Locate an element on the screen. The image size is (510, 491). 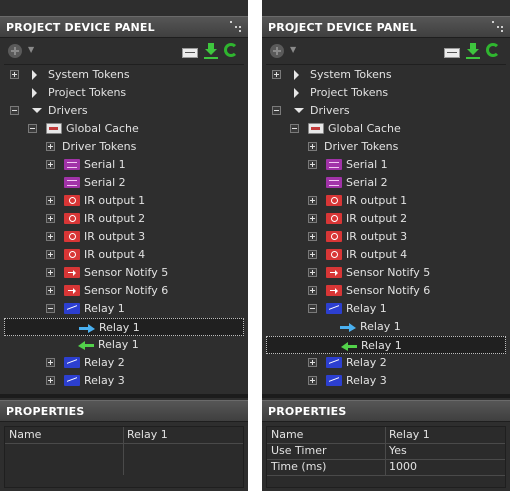
property-row: Use Timer Yes is located at coordinates (386, 451).